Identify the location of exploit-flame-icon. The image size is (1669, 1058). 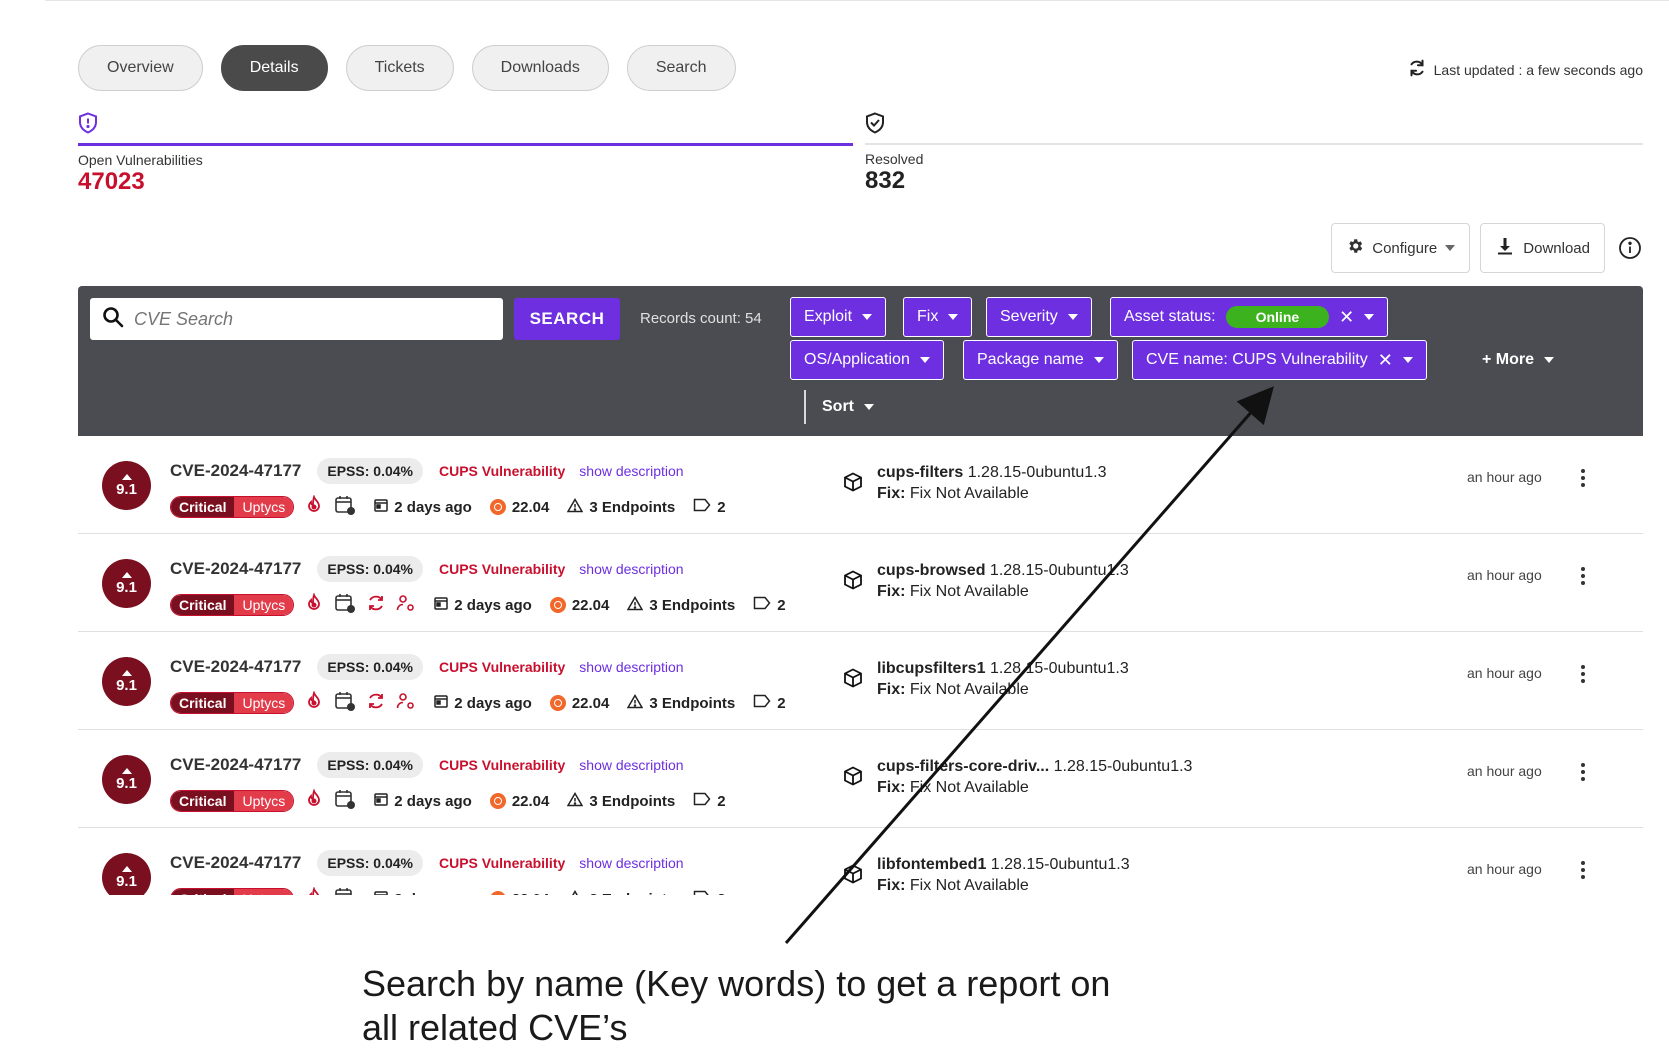
(314, 800).